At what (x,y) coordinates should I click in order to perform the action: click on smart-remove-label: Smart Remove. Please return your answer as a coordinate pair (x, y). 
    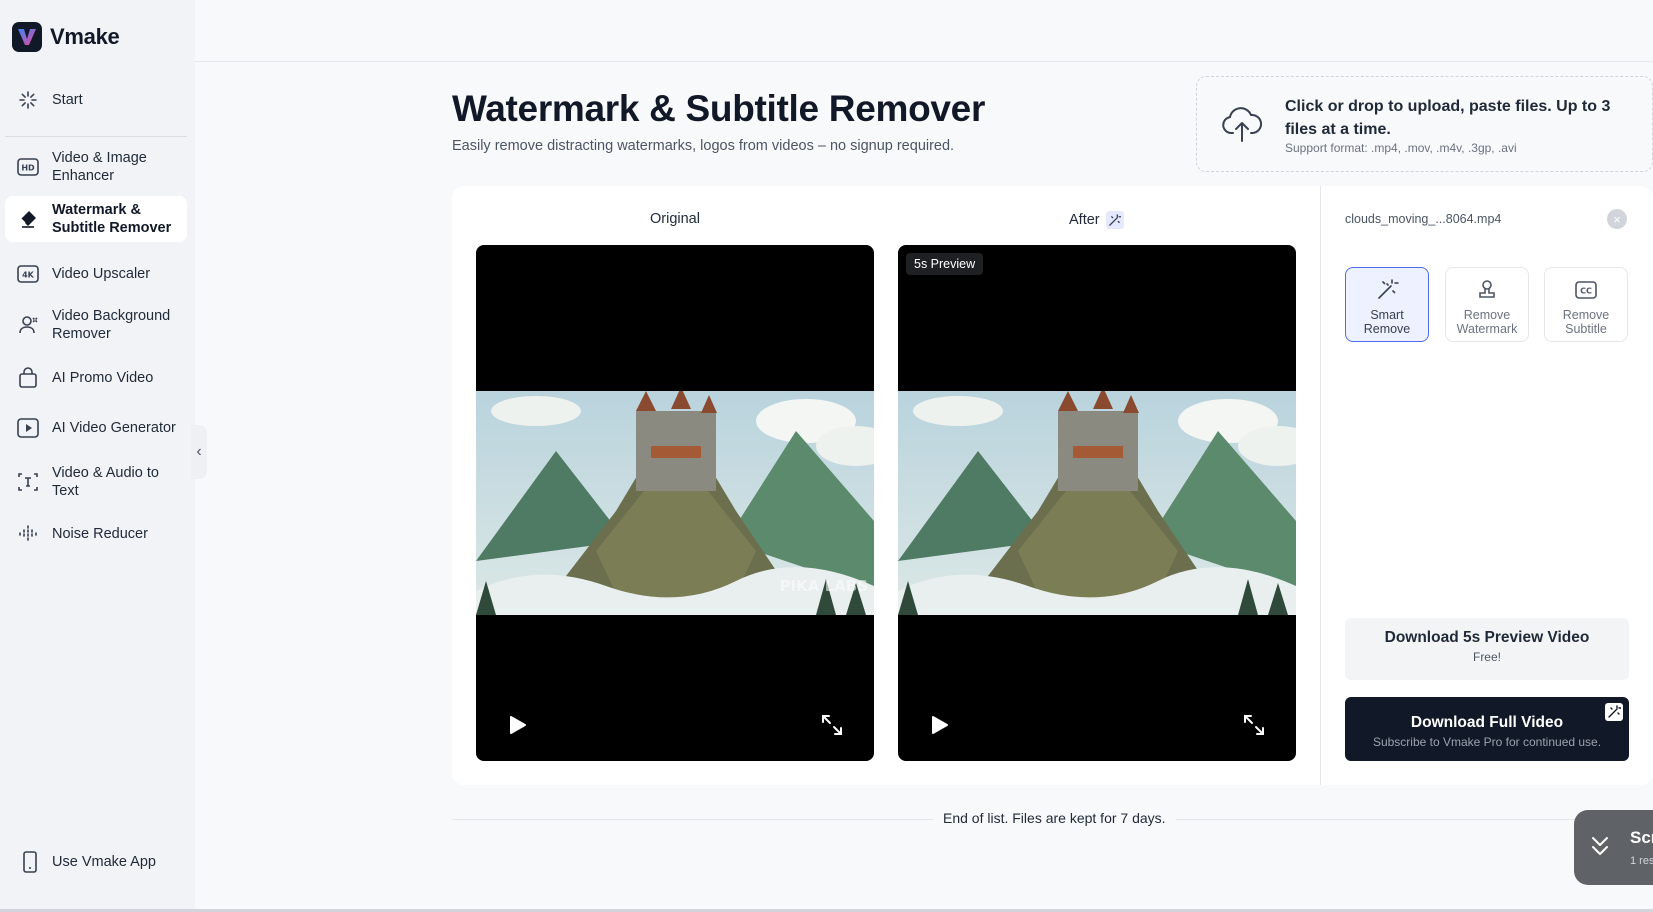
    Looking at the image, I should click on (1387, 322).